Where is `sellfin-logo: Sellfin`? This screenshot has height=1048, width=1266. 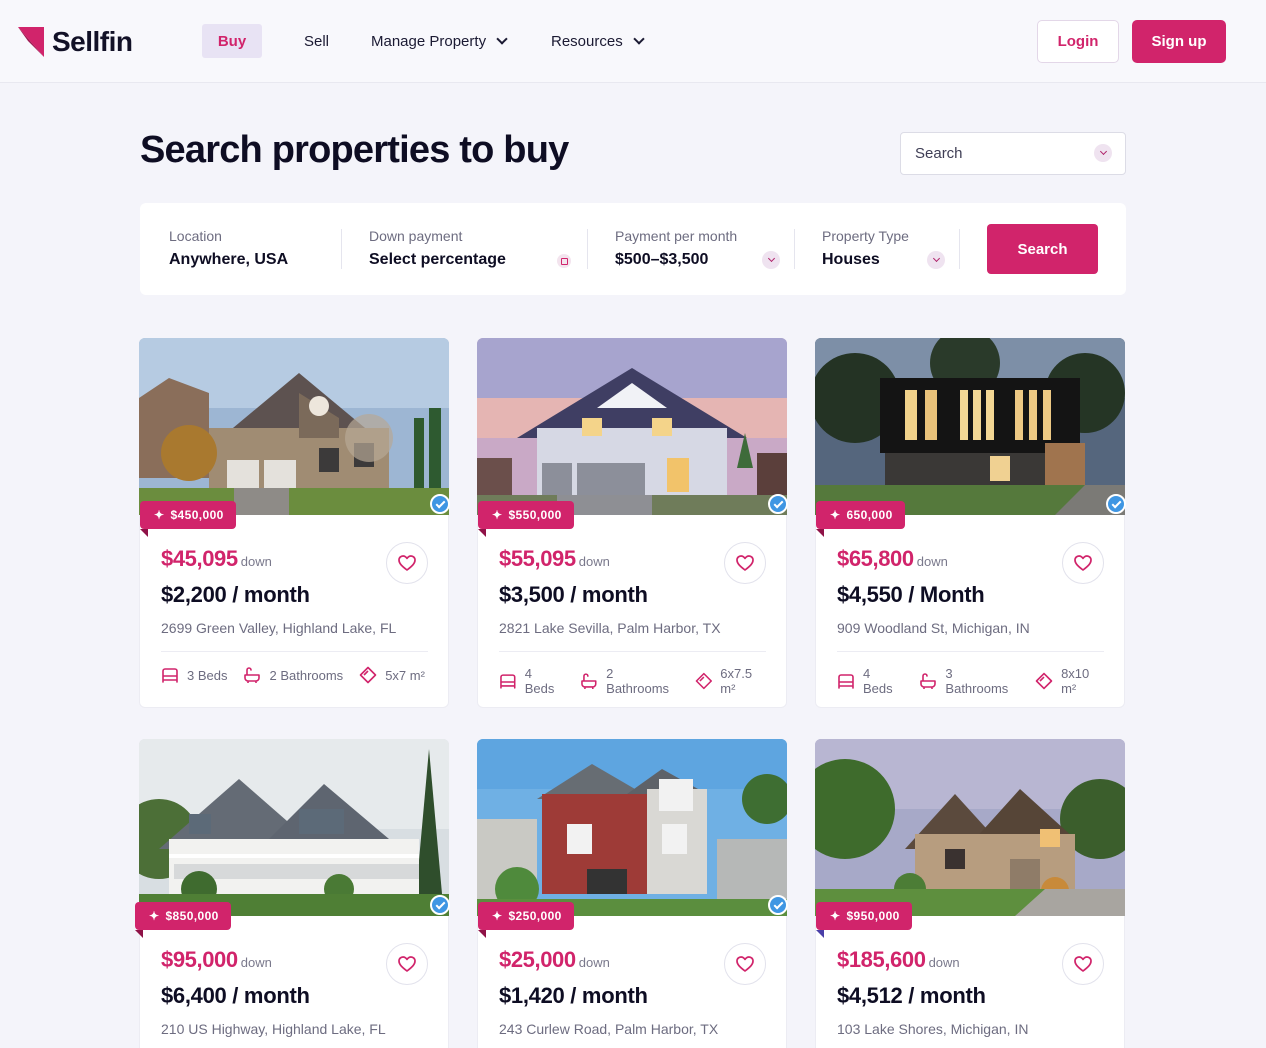 sellfin-logo: Sellfin is located at coordinates (75, 42).